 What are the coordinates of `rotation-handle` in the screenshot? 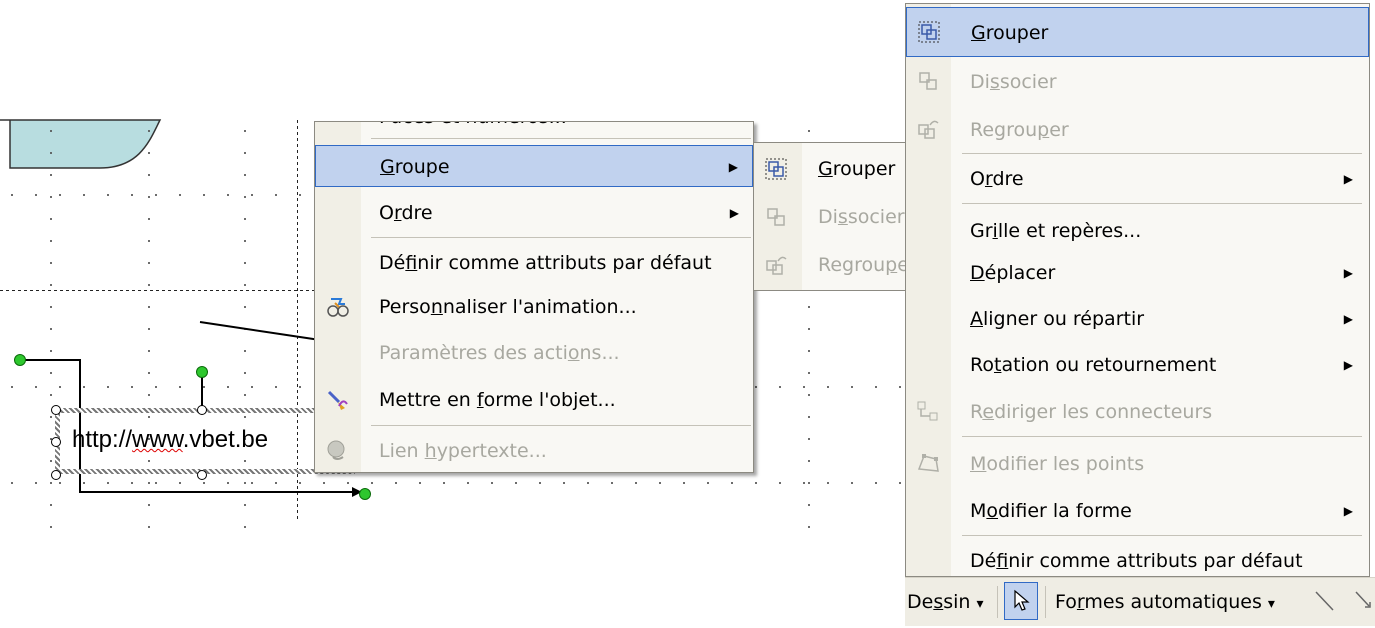 It's located at (202, 372).